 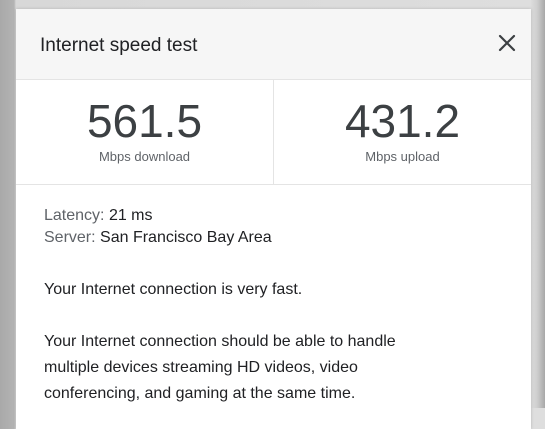 What do you see at coordinates (538, 204) in the screenshot?
I see `backdrop-edge` at bounding box center [538, 204].